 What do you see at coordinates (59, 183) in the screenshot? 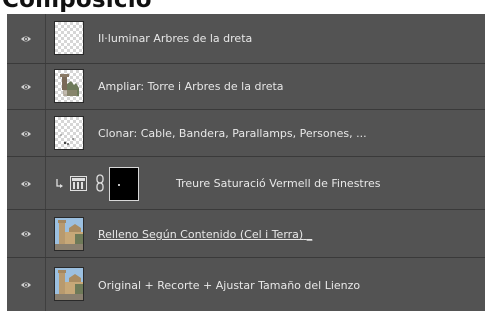
I see `clip-arrow-icon` at bounding box center [59, 183].